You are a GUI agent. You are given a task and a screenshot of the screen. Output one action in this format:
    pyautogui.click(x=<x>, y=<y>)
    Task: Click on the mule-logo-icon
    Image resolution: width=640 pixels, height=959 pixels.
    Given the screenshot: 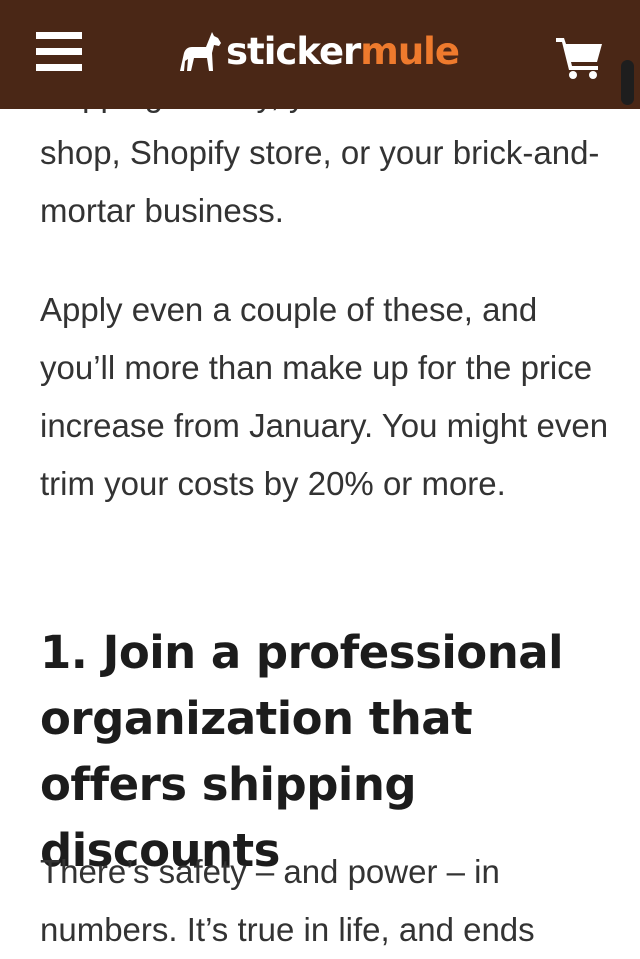 What is the action you would take?
    pyautogui.click(x=200, y=51)
    